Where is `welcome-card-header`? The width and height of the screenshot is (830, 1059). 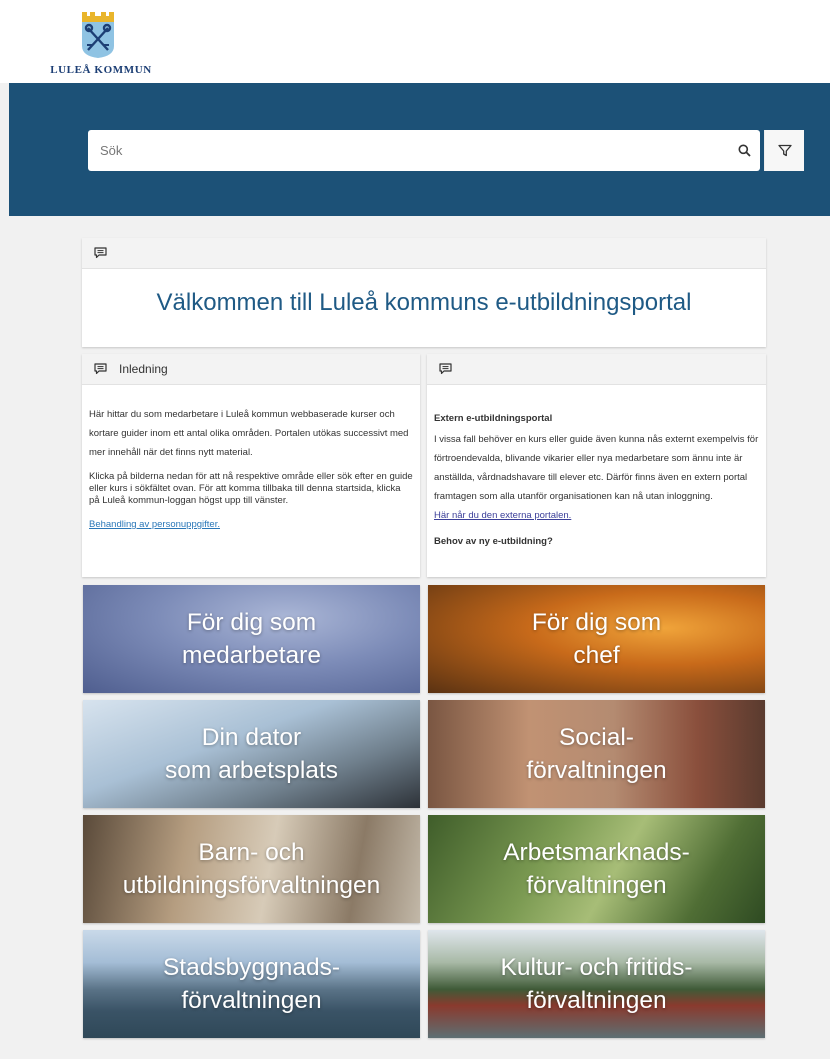 welcome-card-header is located at coordinates (424, 253).